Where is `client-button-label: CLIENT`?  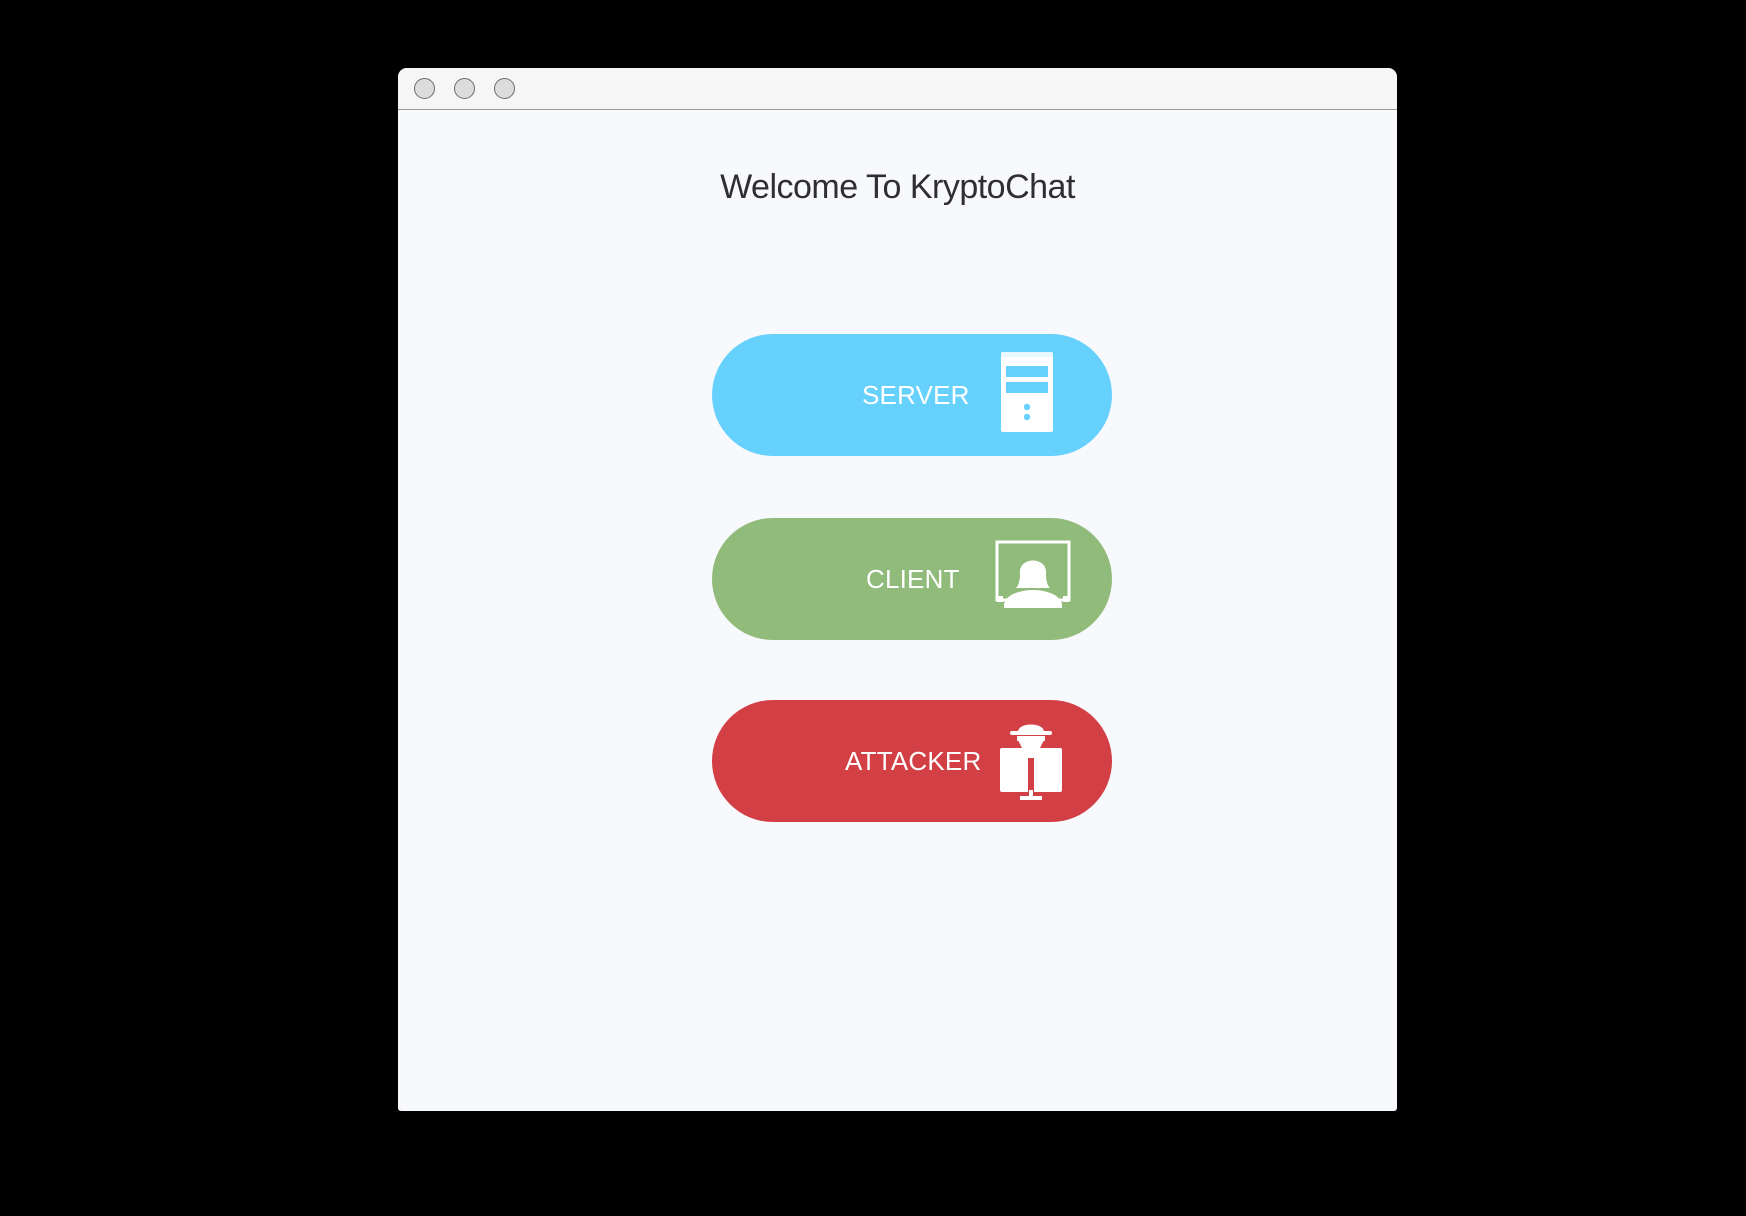
client-button-label: CLIENT is located at coordinates (913, 579).